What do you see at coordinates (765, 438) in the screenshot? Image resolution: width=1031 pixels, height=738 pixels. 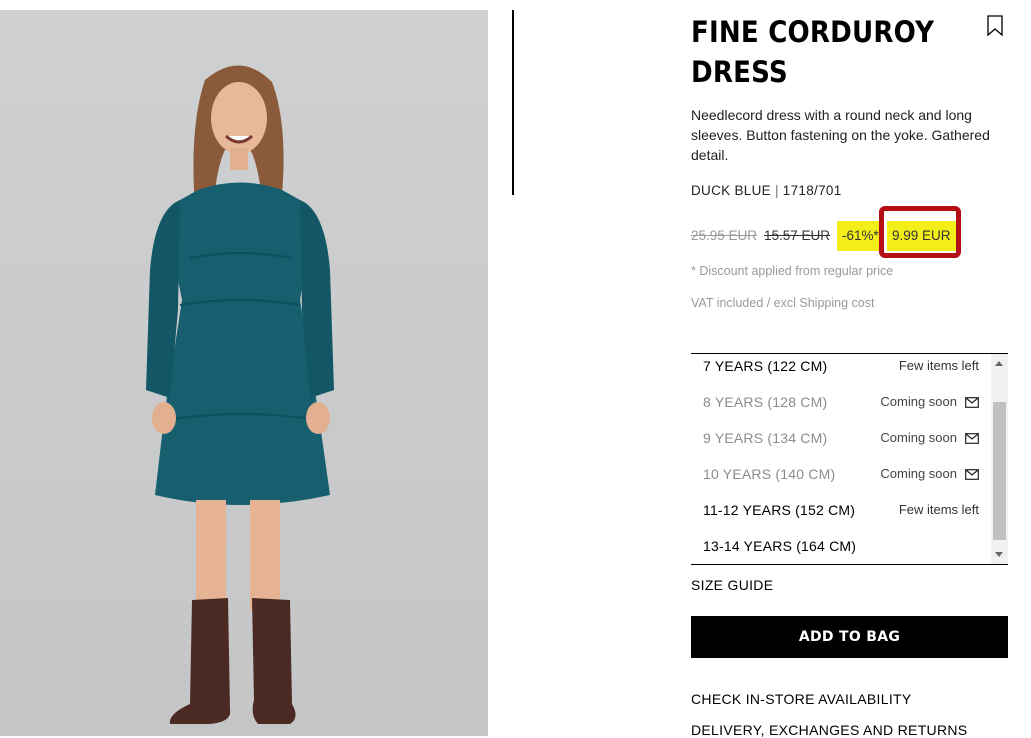 I see `size-label: 9 YEARS (134 CM)` at bounding box center [765, 438].